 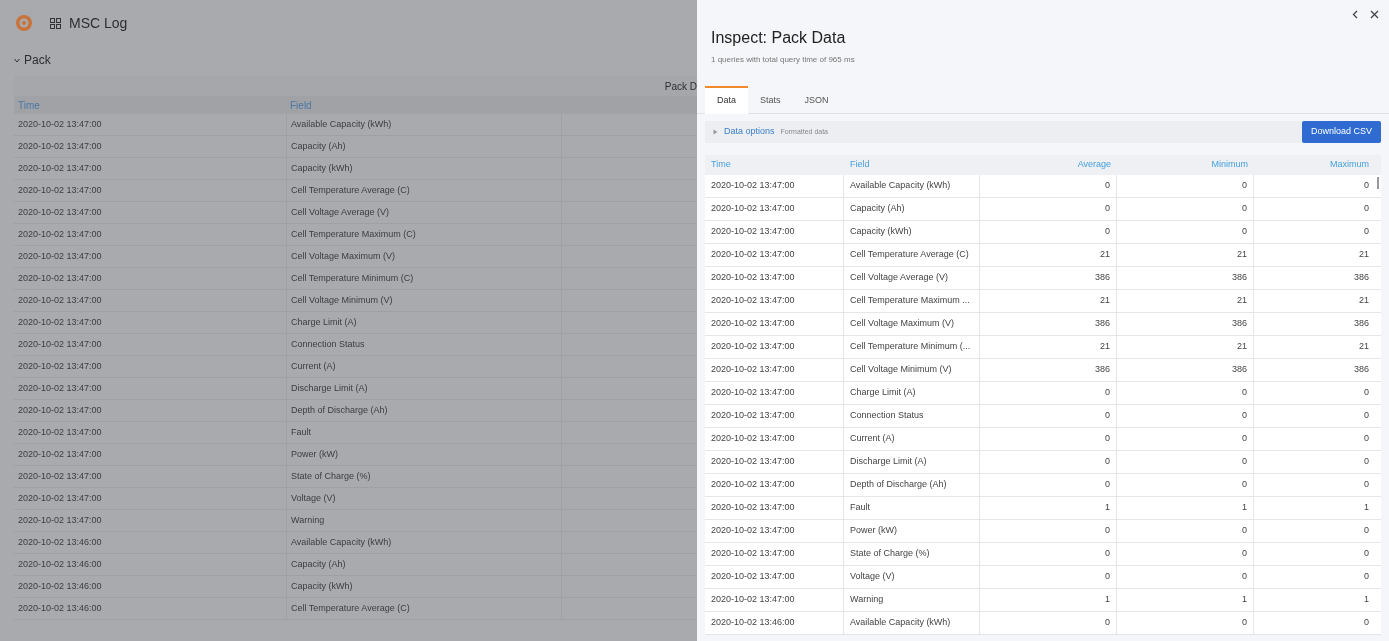 What do you see at coordinates (1048, 165) in the screenshot?
I see `column-header: Average` at bounding box center [1048, 165].